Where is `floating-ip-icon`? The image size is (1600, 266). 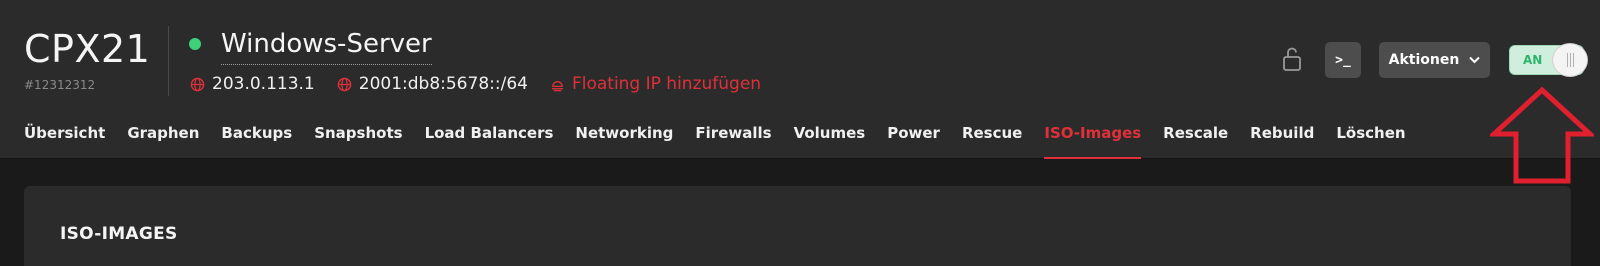
floating-ip-icon is located at coordinates (557, 85).